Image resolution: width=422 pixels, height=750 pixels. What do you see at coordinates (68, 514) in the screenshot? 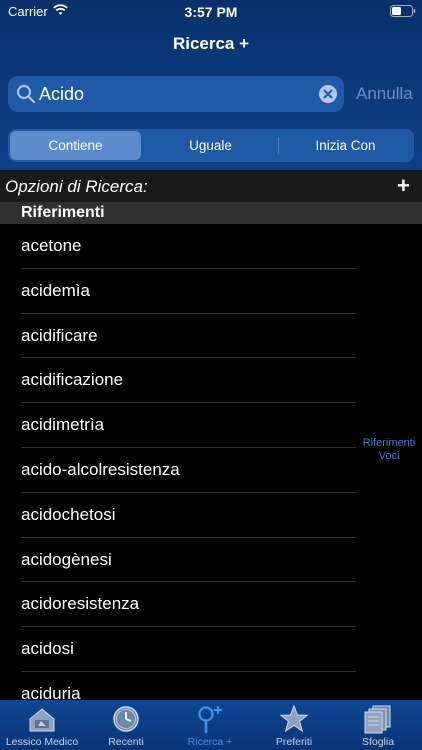
I see `list-item-label: acidochetosi` at bounding box center [68, 514].